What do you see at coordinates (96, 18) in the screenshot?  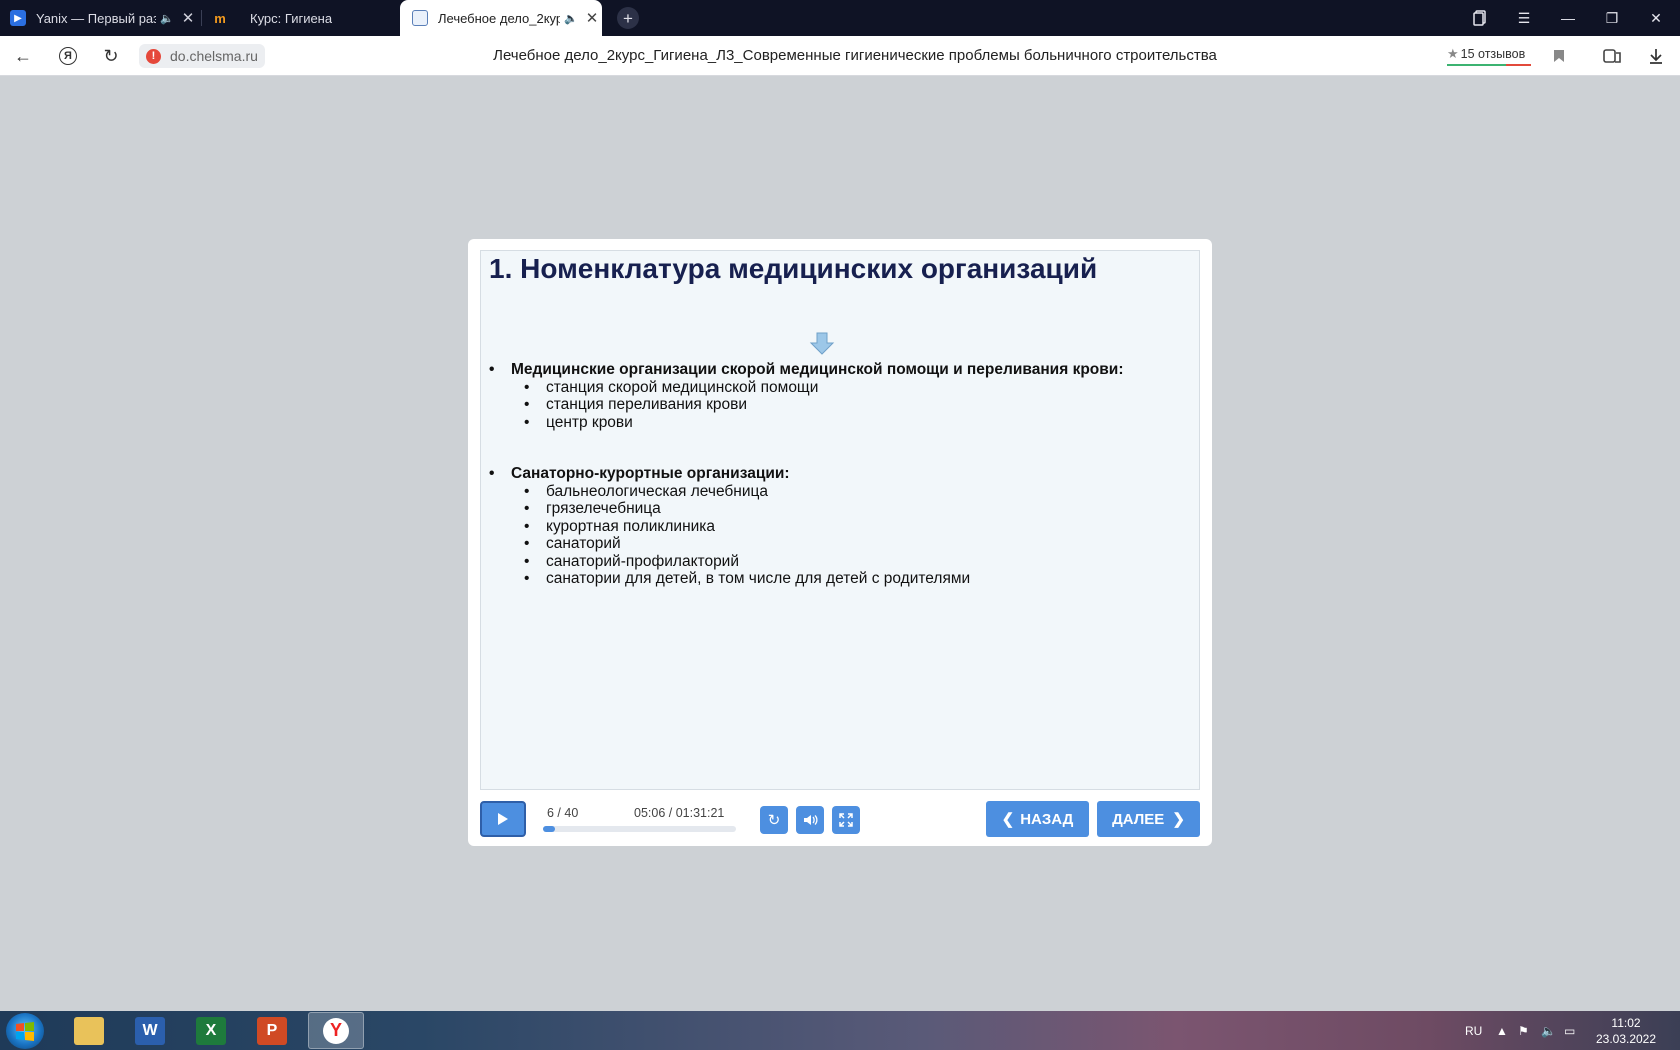 I see `tab-title: Yanix — Первый раз` at bounding box center [96, 18].